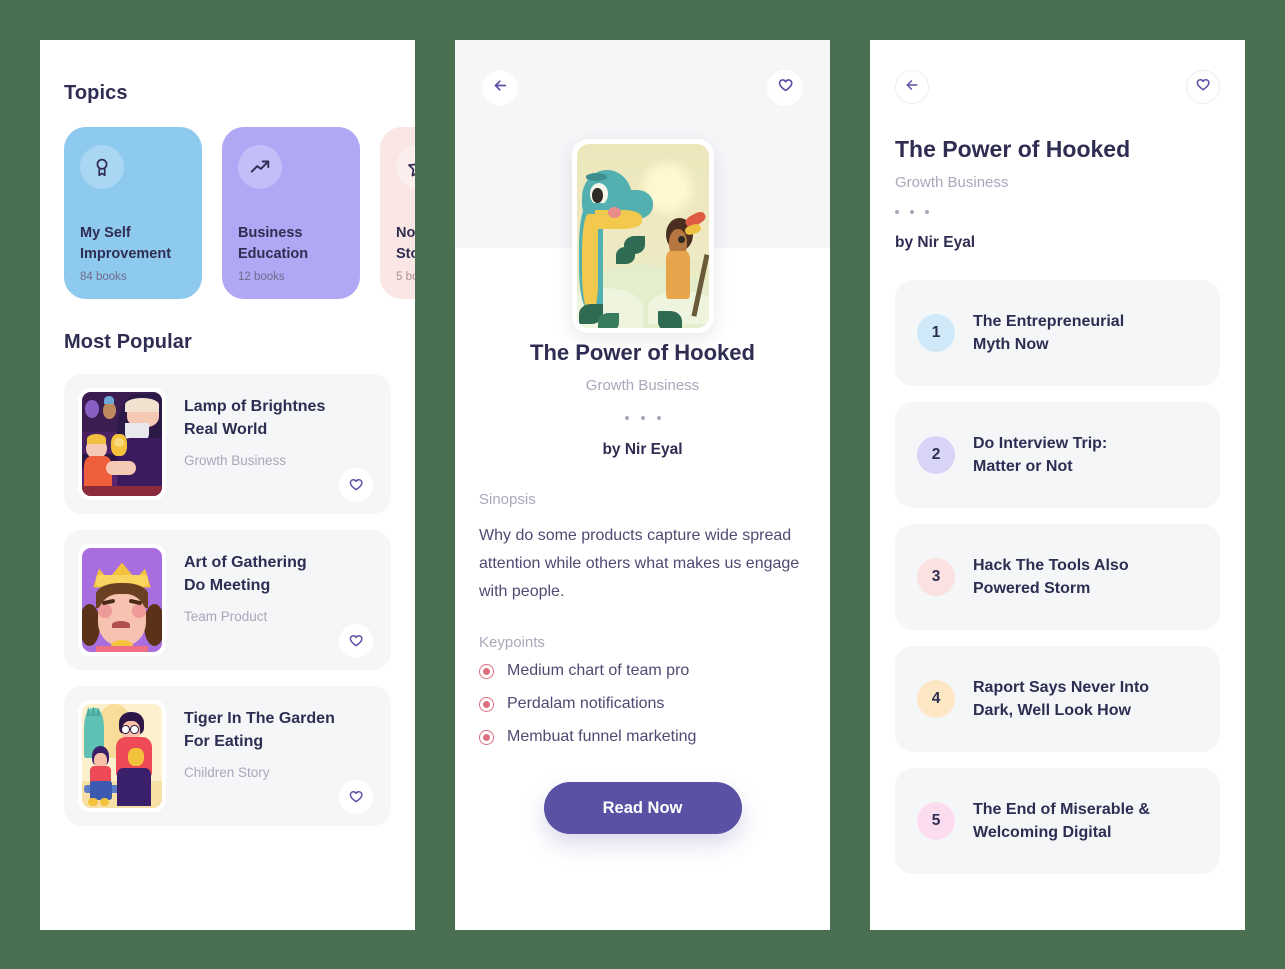 The height and width of the screenshot is (969, 1285). Describe the element at coordinates (259, 730) in the screenshot. I see `book-title: Tiger In The Garden For Eating` at that location.